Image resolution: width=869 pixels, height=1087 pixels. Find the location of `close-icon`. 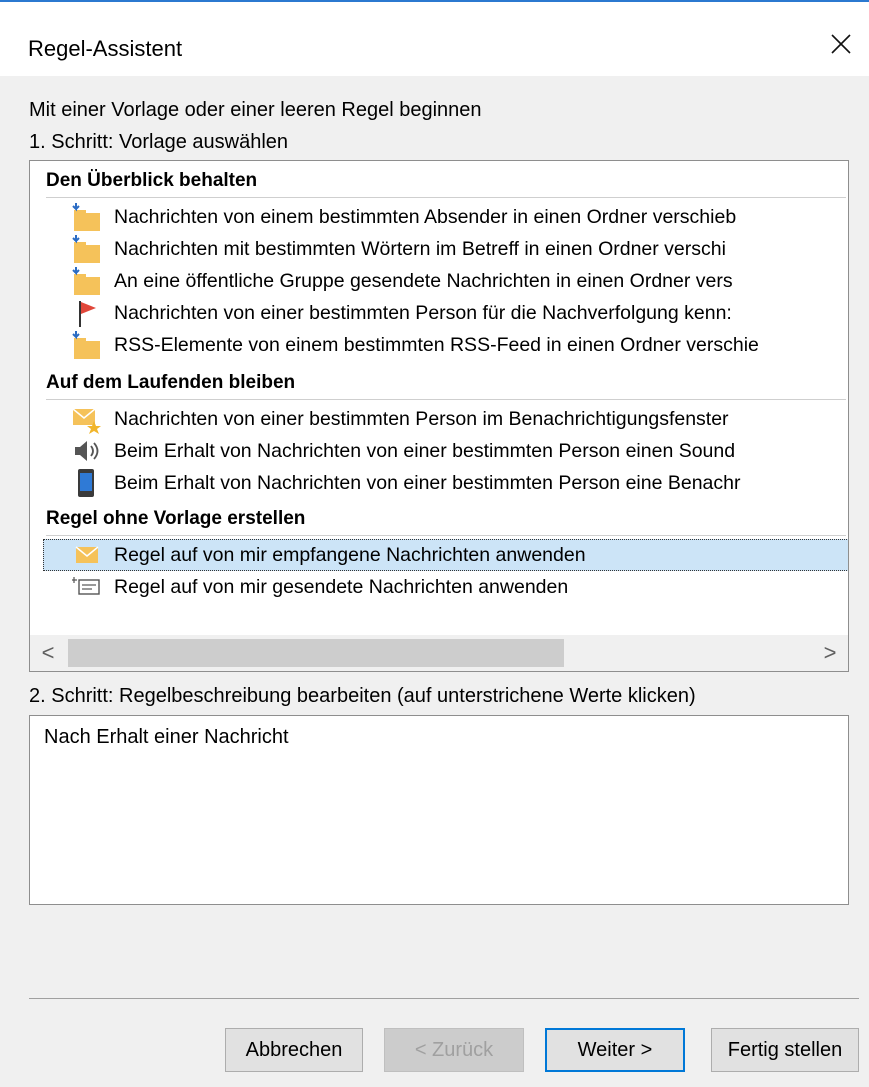

close-icon is located at coordinates (841, 44).